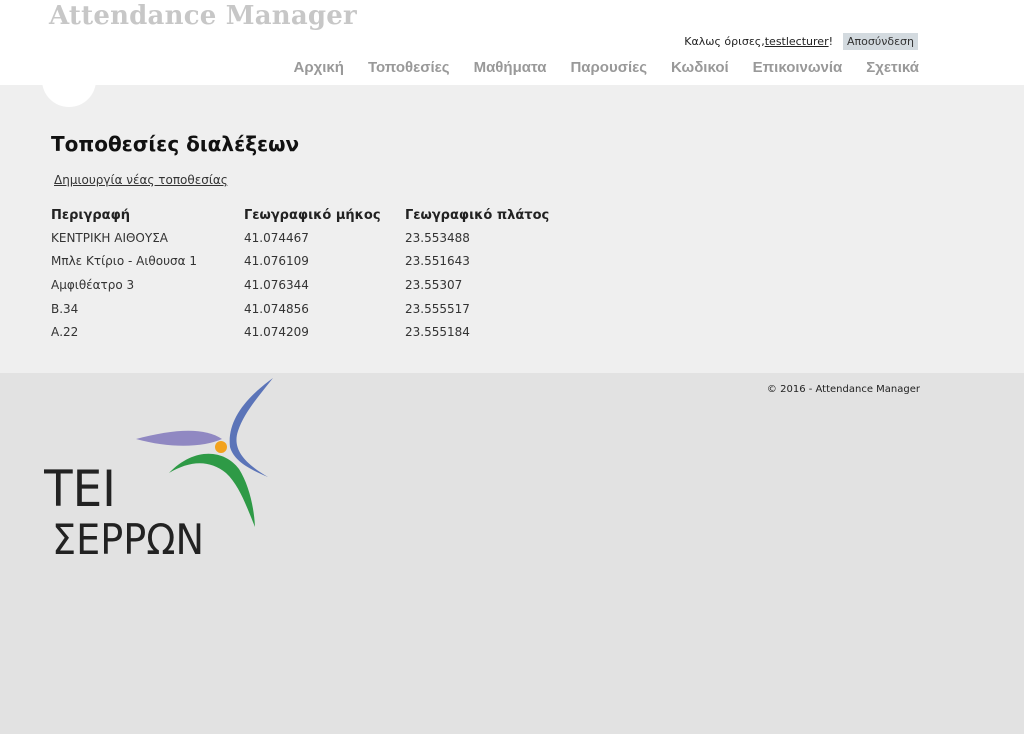  What do you see at coordinates (276, 284) in the screenshot?
I see `cell-longitude: 41.076344` at bounding box center [276, 284].